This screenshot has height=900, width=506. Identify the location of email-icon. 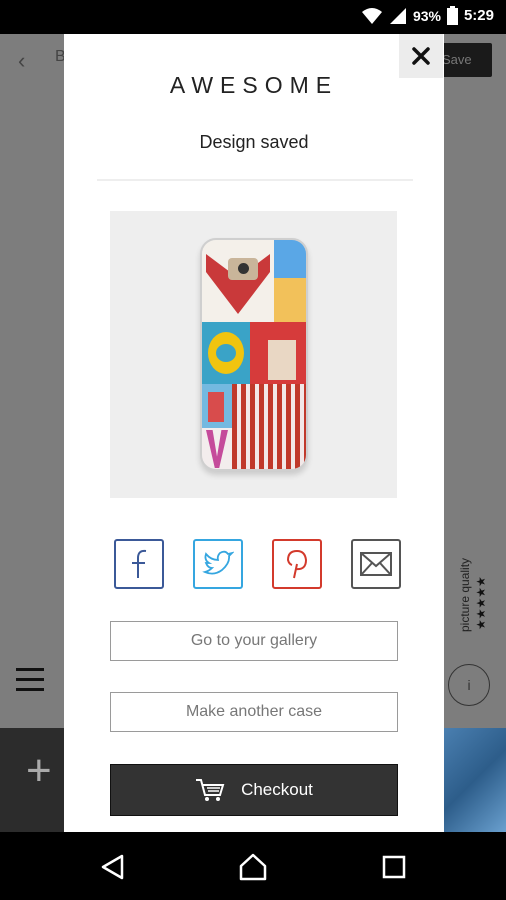
(376, 564).